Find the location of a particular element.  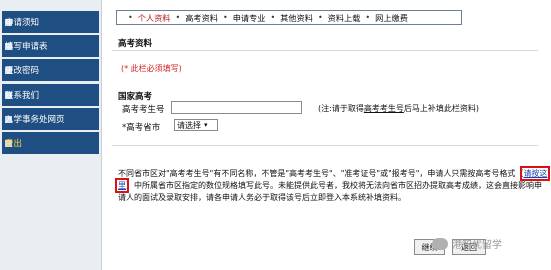

sidebar-item-label: 联系我们 is located at coordinates (22, 96).